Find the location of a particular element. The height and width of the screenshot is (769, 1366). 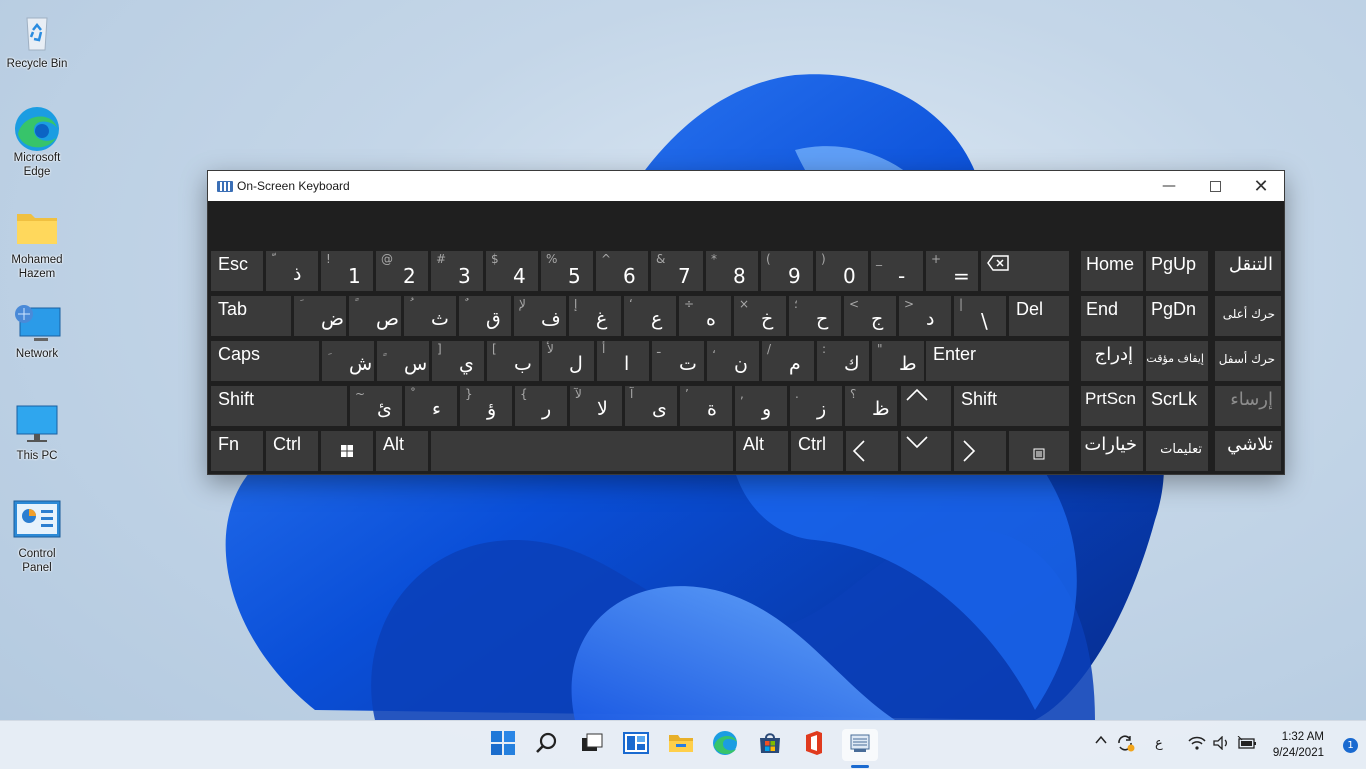

key-alt-left: Alt is located at coordinates (402, 451).